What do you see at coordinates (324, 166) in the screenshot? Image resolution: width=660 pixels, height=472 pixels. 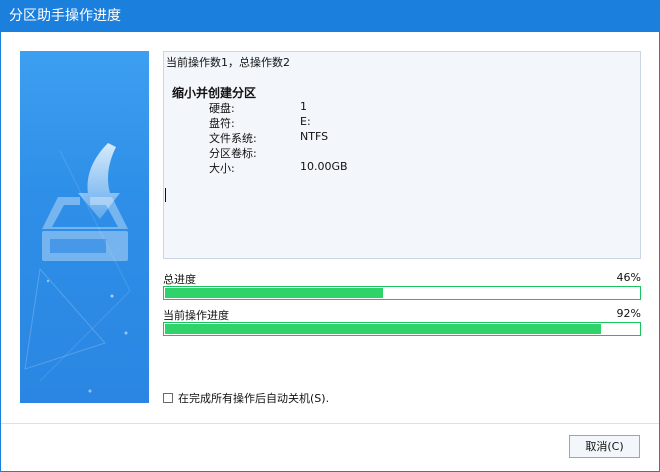 I see `field-value-size: 10.00GB` at bounding box center [324, 166].